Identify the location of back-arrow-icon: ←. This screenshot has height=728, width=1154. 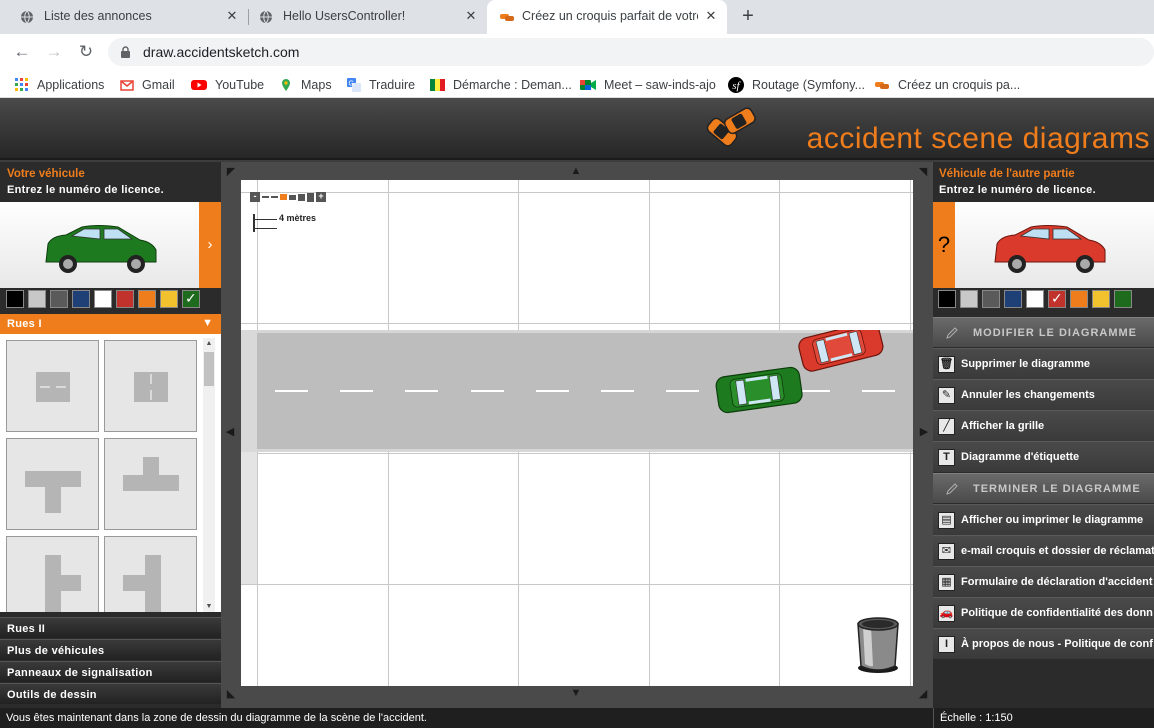
(22, 52).